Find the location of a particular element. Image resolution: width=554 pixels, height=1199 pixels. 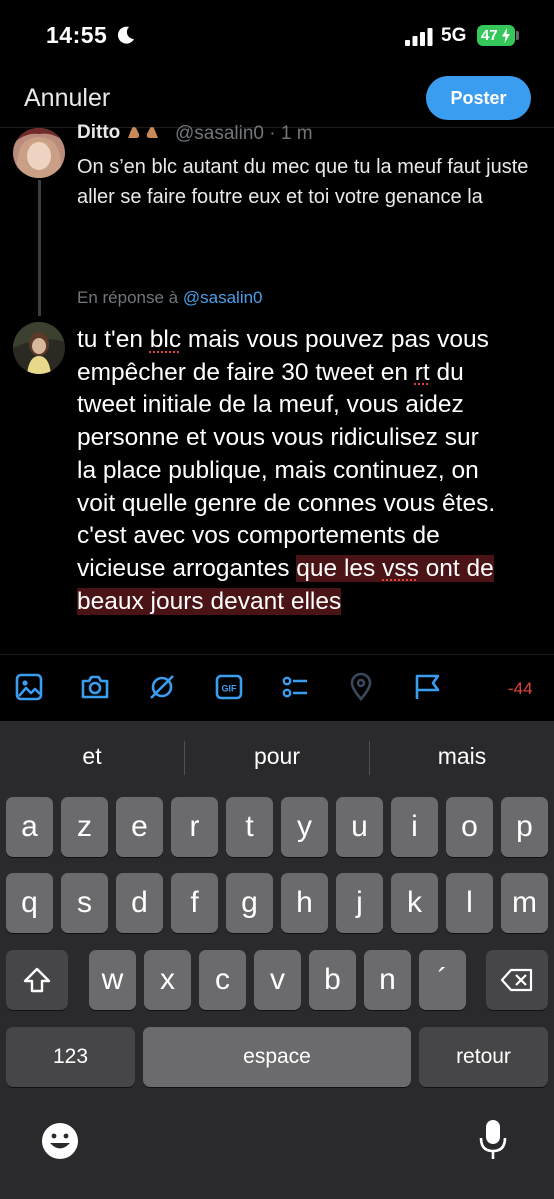

original-author-avatar is located at coordinates (39, 153).